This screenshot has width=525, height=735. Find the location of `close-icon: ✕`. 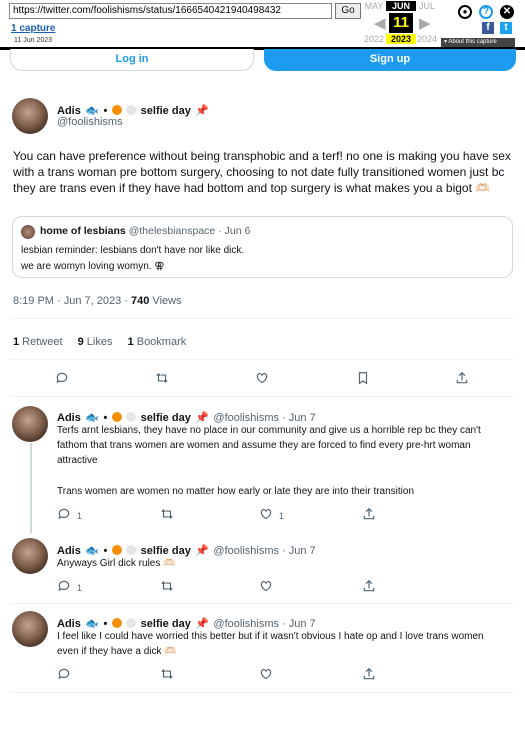

close-icon: ✕ is located at coordinates (507, 12).